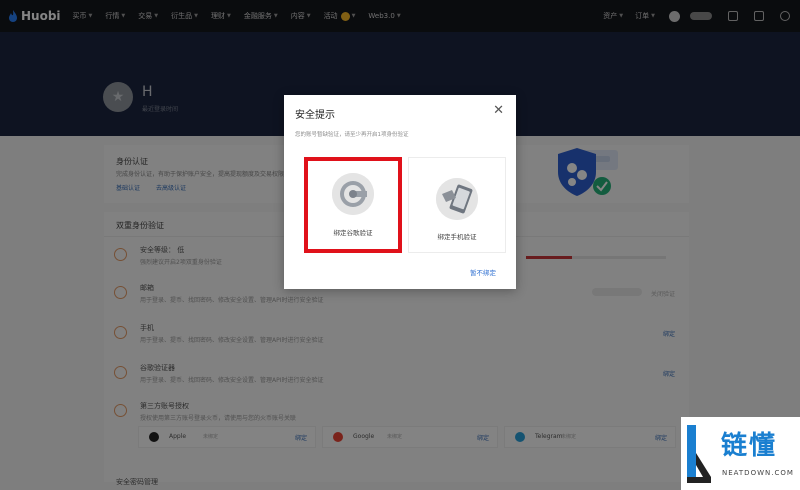  I want to click on bind-google-auth-option: 绑定谷歌验证, so click(353, 205).